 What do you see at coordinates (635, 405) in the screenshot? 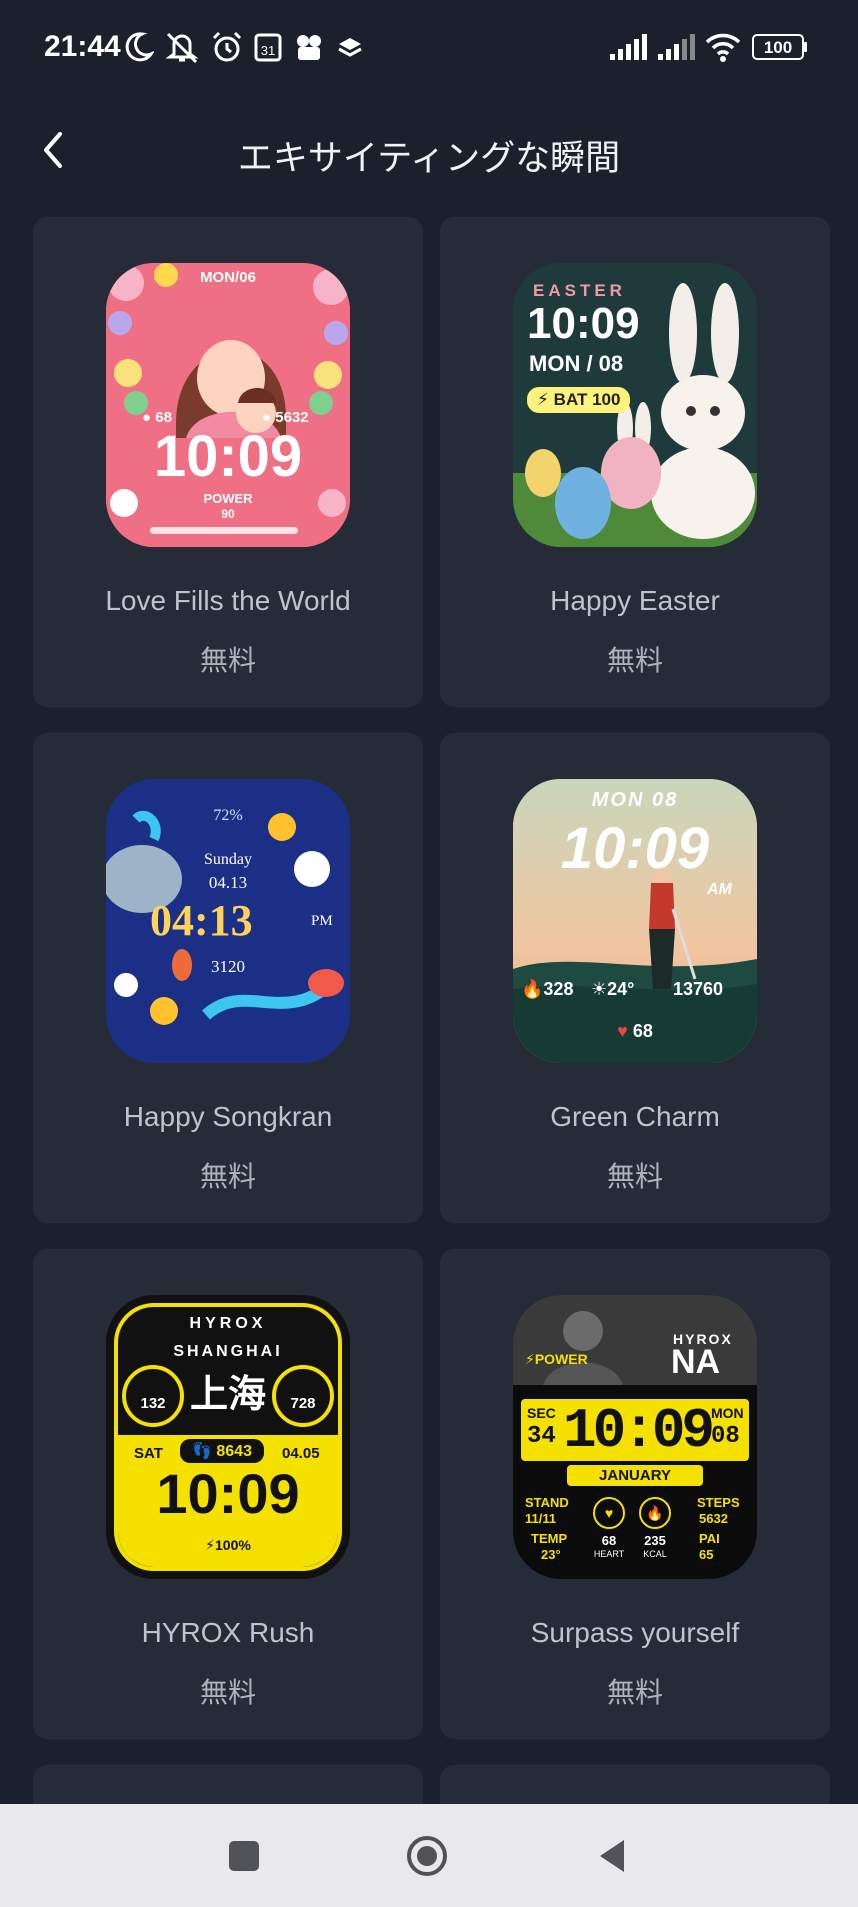
I see `watchface-preview: EASTER 10:09 MON / 08 ⚡ BAT 100` at bounding box center [635, 405].